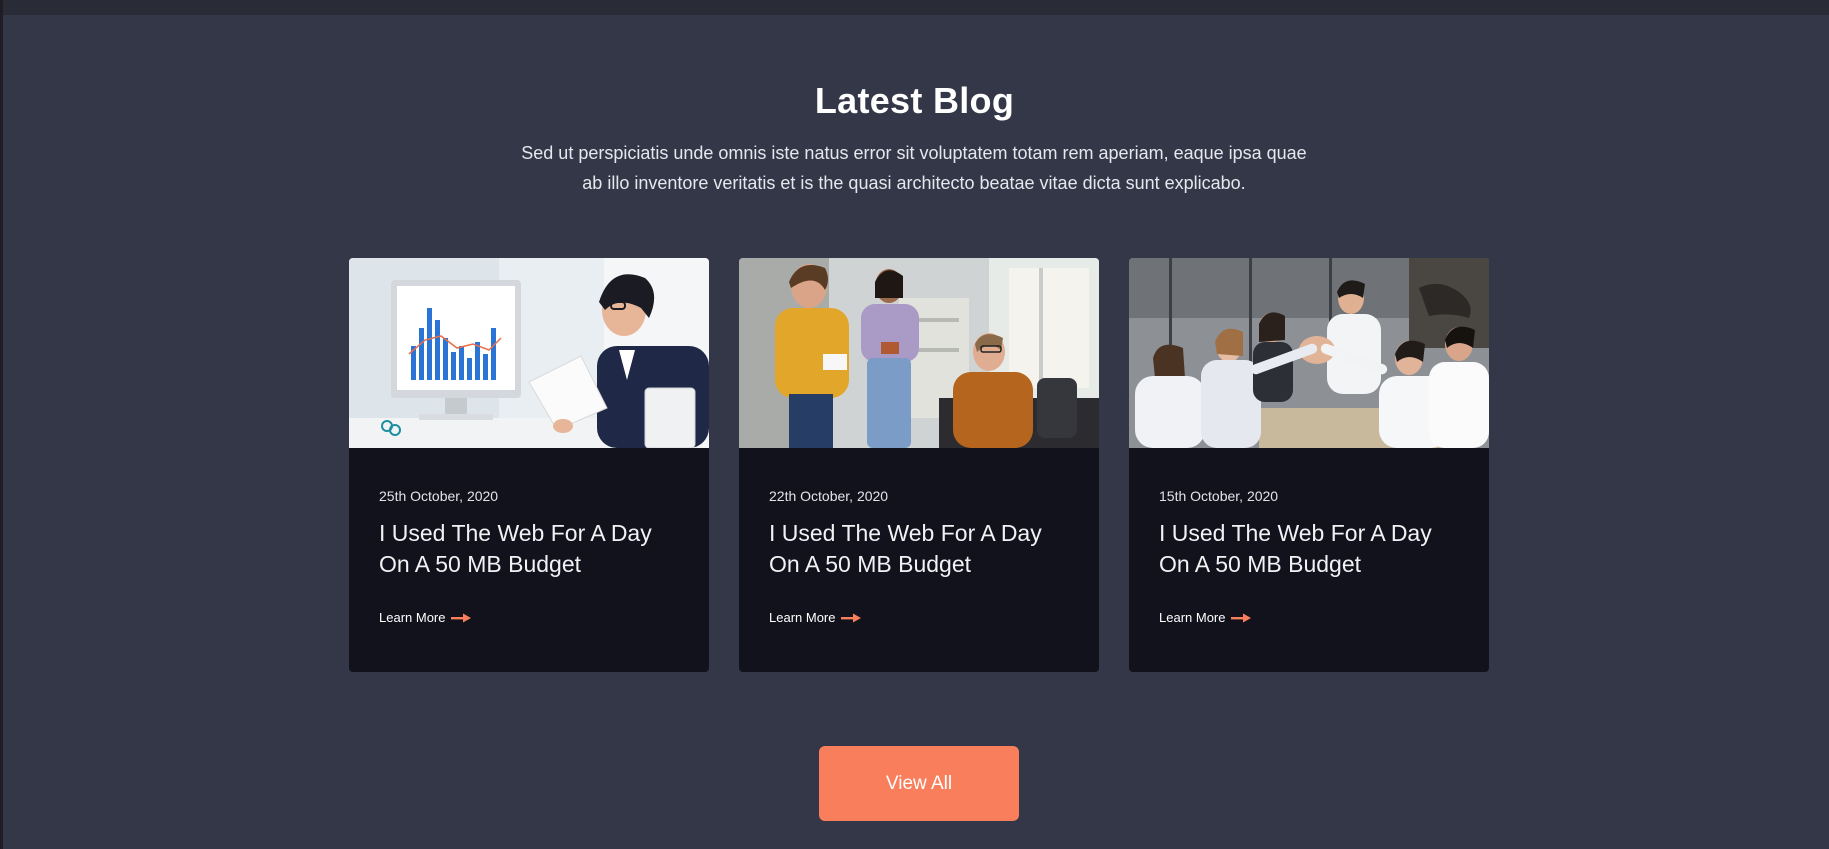  Describe the element at coordinates (439, 496) in the screenshot. I see `post-date: 25th October, 2020` at that location.